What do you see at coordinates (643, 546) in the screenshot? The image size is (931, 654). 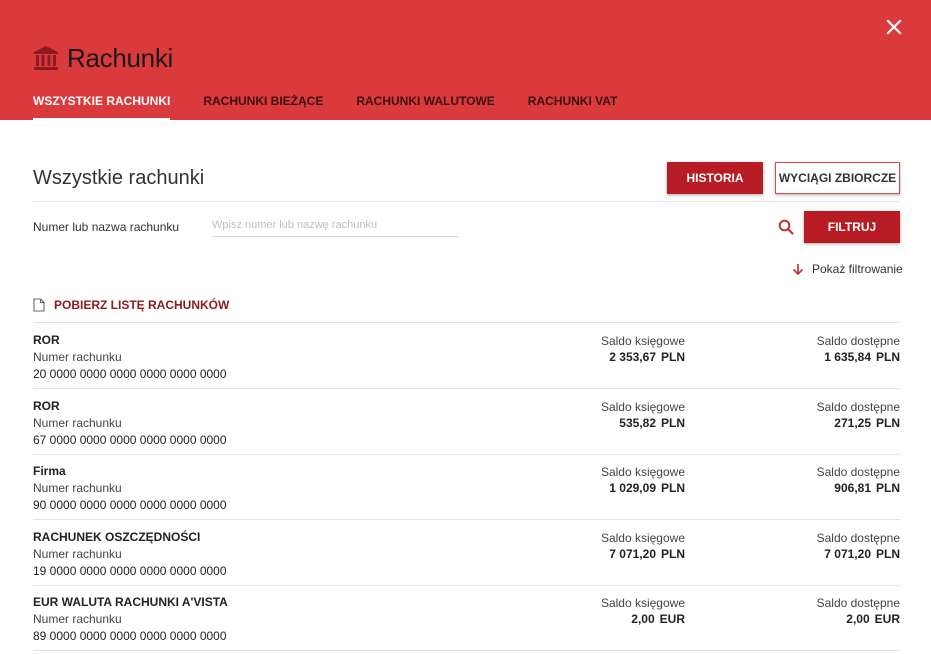 I see `book-balance: Saldo księgowe 7 071,20 PLN` at bounding box center [643, 546].